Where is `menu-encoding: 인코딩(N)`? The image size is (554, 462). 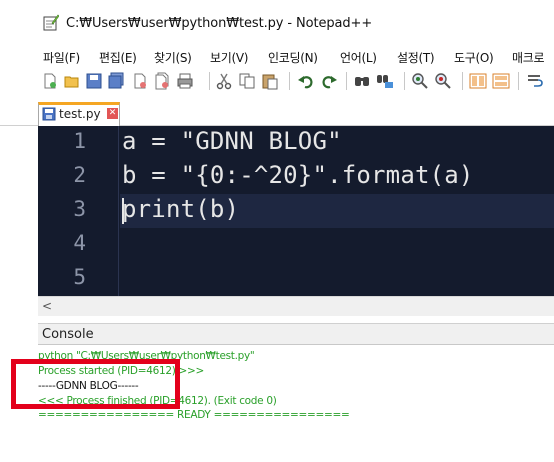
menu-encoding: 인코딩(N) is located at coordinates (293, 57).